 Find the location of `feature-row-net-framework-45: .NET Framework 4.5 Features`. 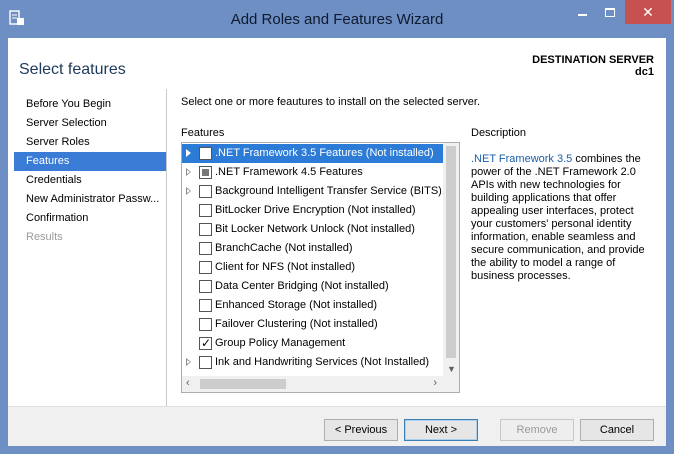

feature-row-net-framework-45: .NET Framework 4.5 Features is located at coordinates (312, 172).